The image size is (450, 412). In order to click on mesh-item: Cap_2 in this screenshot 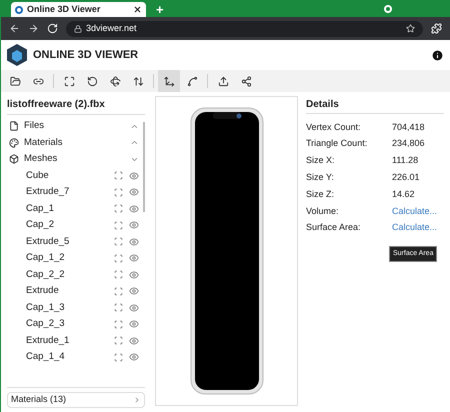, I will do `click(75, 225)`.